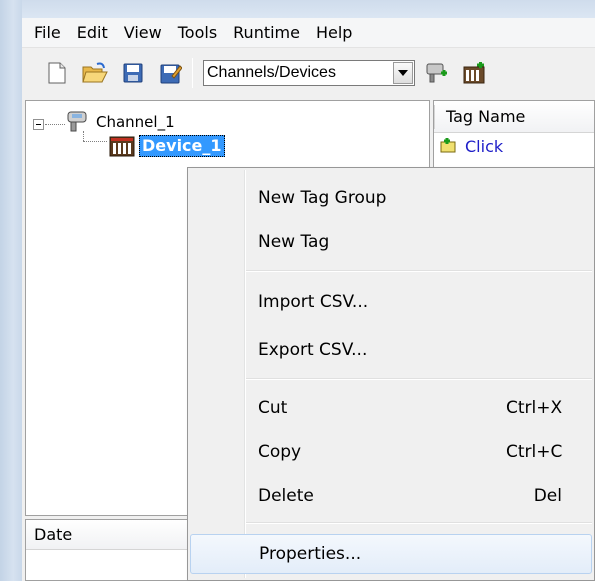 The width and height of the screenshot is (595, 581). Describe the element at coordinates (197, 33) in the screenshot. I see `menu-tools: Tools` at that location.